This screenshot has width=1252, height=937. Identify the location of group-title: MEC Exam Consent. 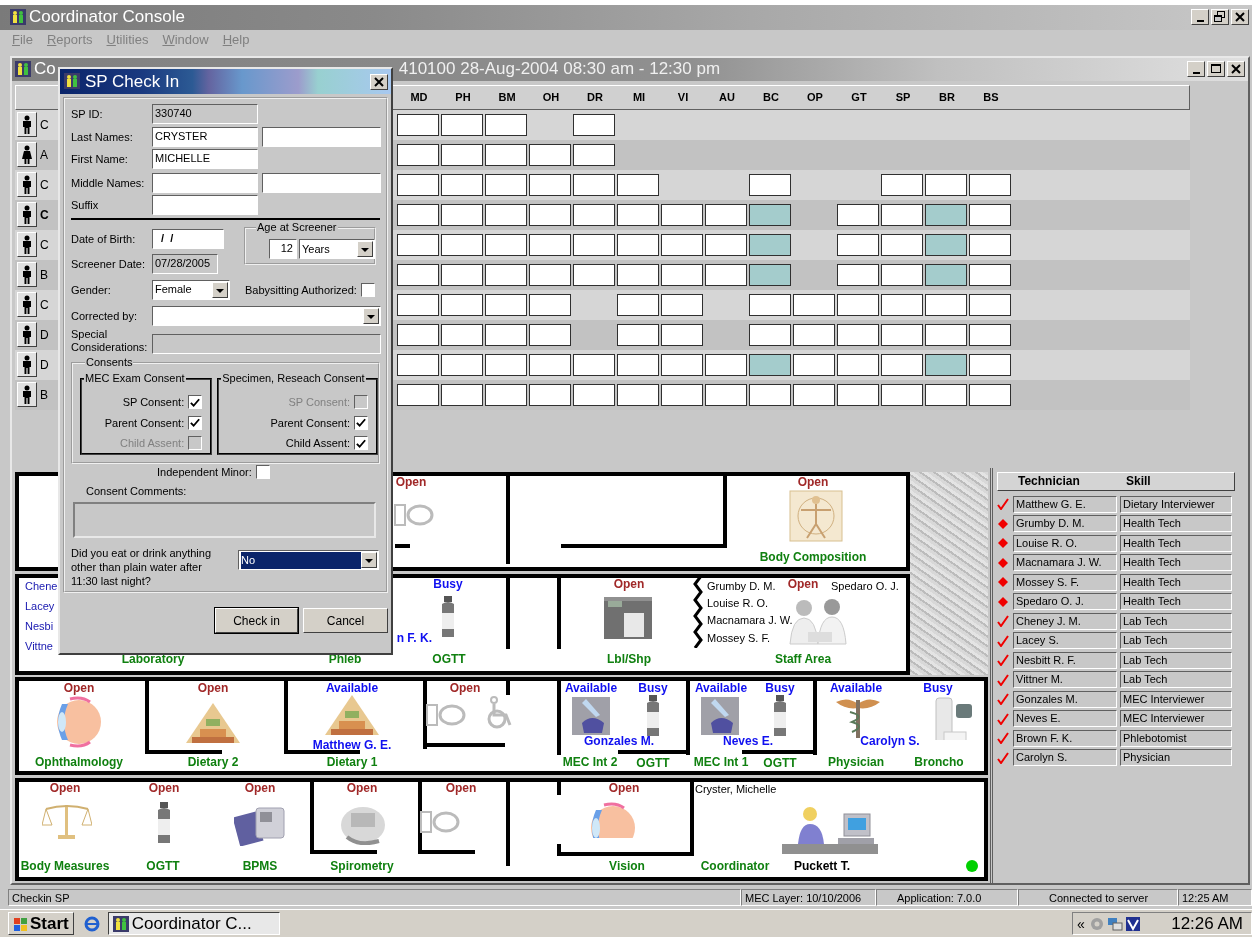
(135, 378).